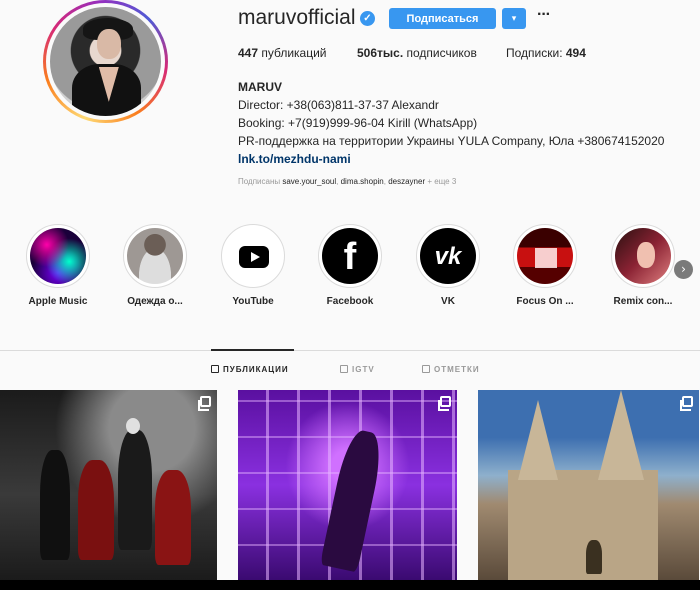 The width and height of the screenshot is (700, 590). What do you see at coordinates (309, 181) in the screenshot?
I see `followed-by-user: save.your_soul` at bounding box center [309, 181].